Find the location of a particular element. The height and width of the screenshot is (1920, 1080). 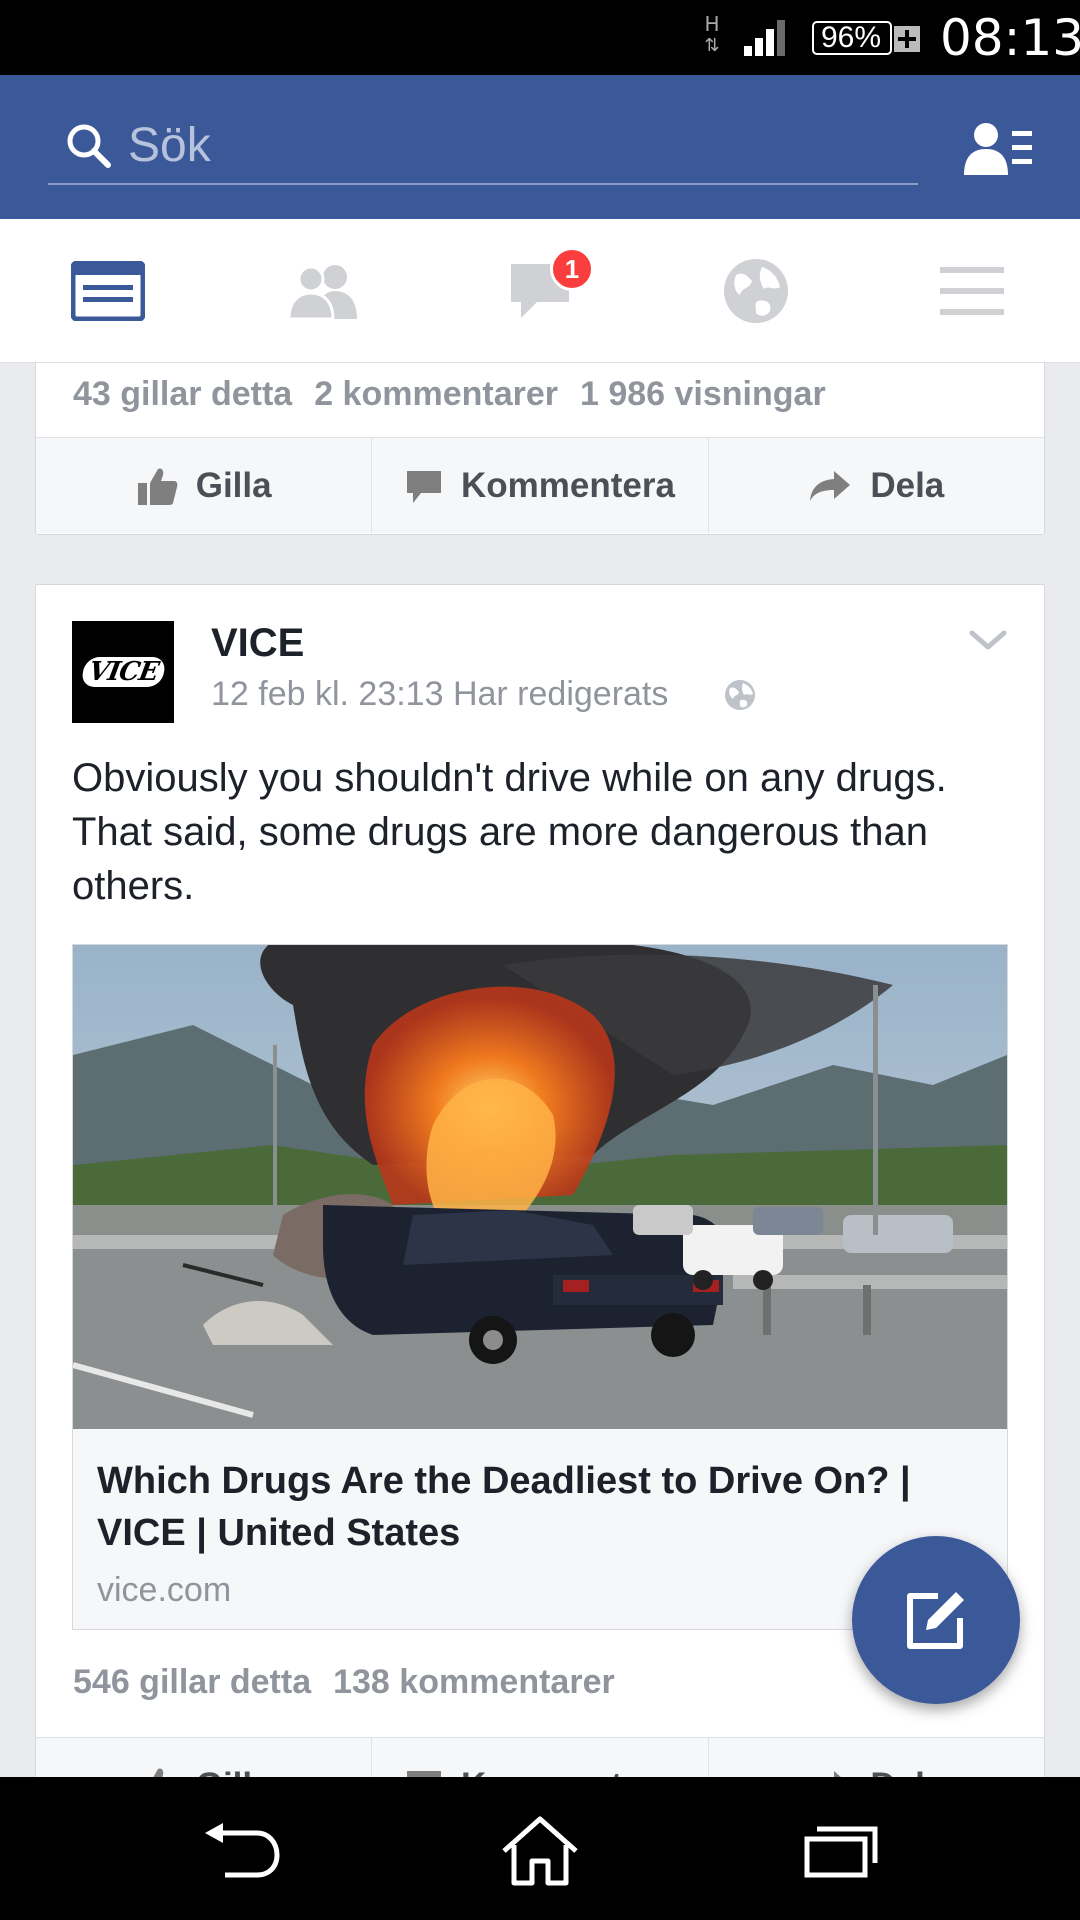

compose-edit-icon is located at coordinates (935, 1620).